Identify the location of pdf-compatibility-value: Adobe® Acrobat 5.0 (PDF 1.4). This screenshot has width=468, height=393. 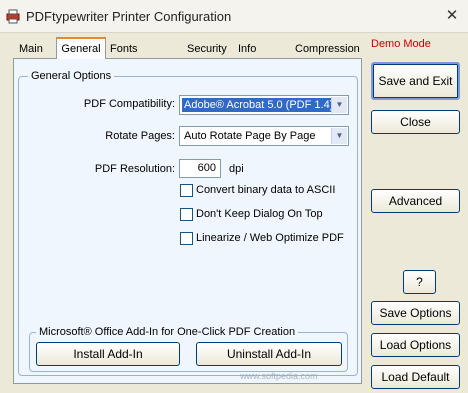
(259, 105).